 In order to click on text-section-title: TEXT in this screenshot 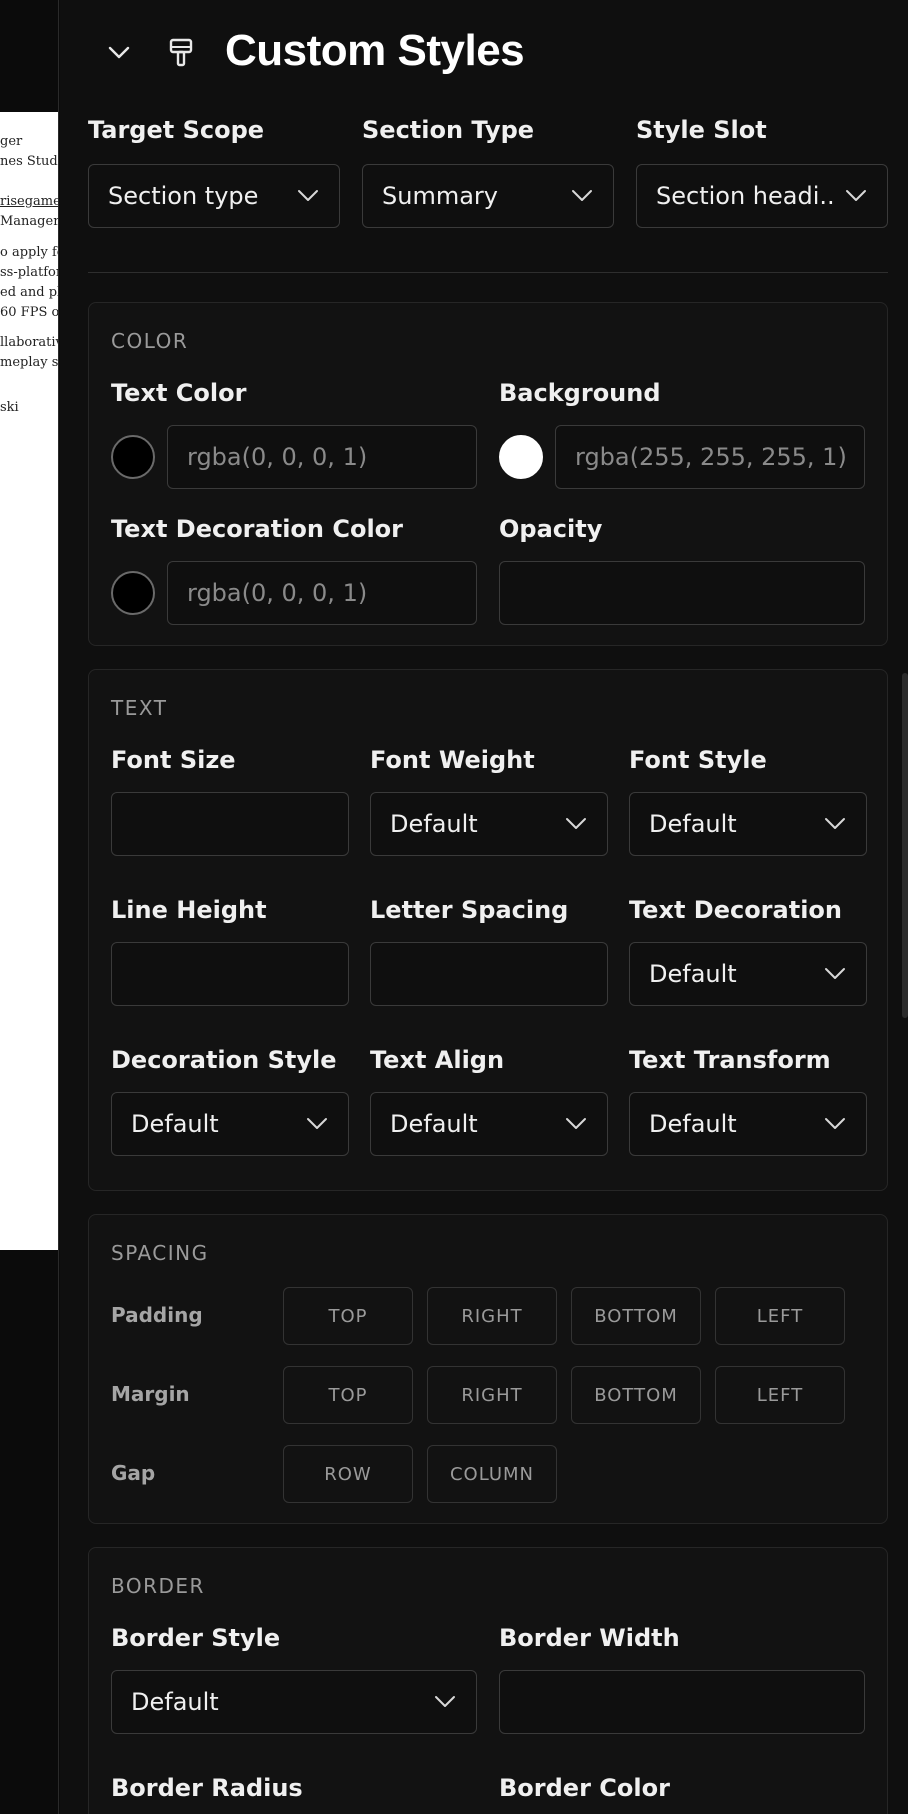, I will do `click(139, 708)`.